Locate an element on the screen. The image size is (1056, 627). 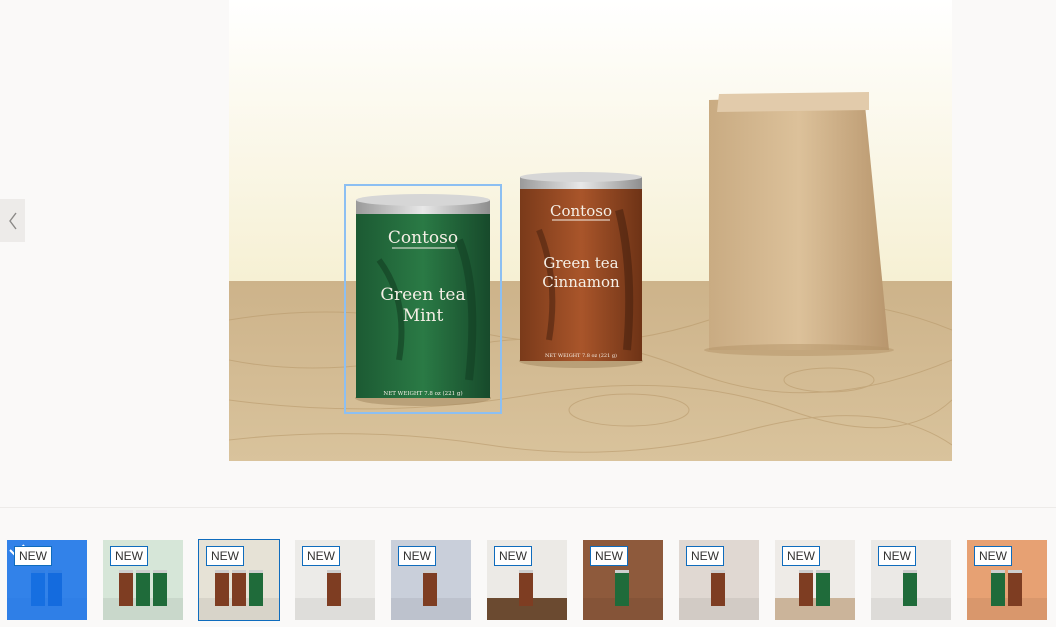
thumbnail-6: NEW is located at coordinates (527, 580).